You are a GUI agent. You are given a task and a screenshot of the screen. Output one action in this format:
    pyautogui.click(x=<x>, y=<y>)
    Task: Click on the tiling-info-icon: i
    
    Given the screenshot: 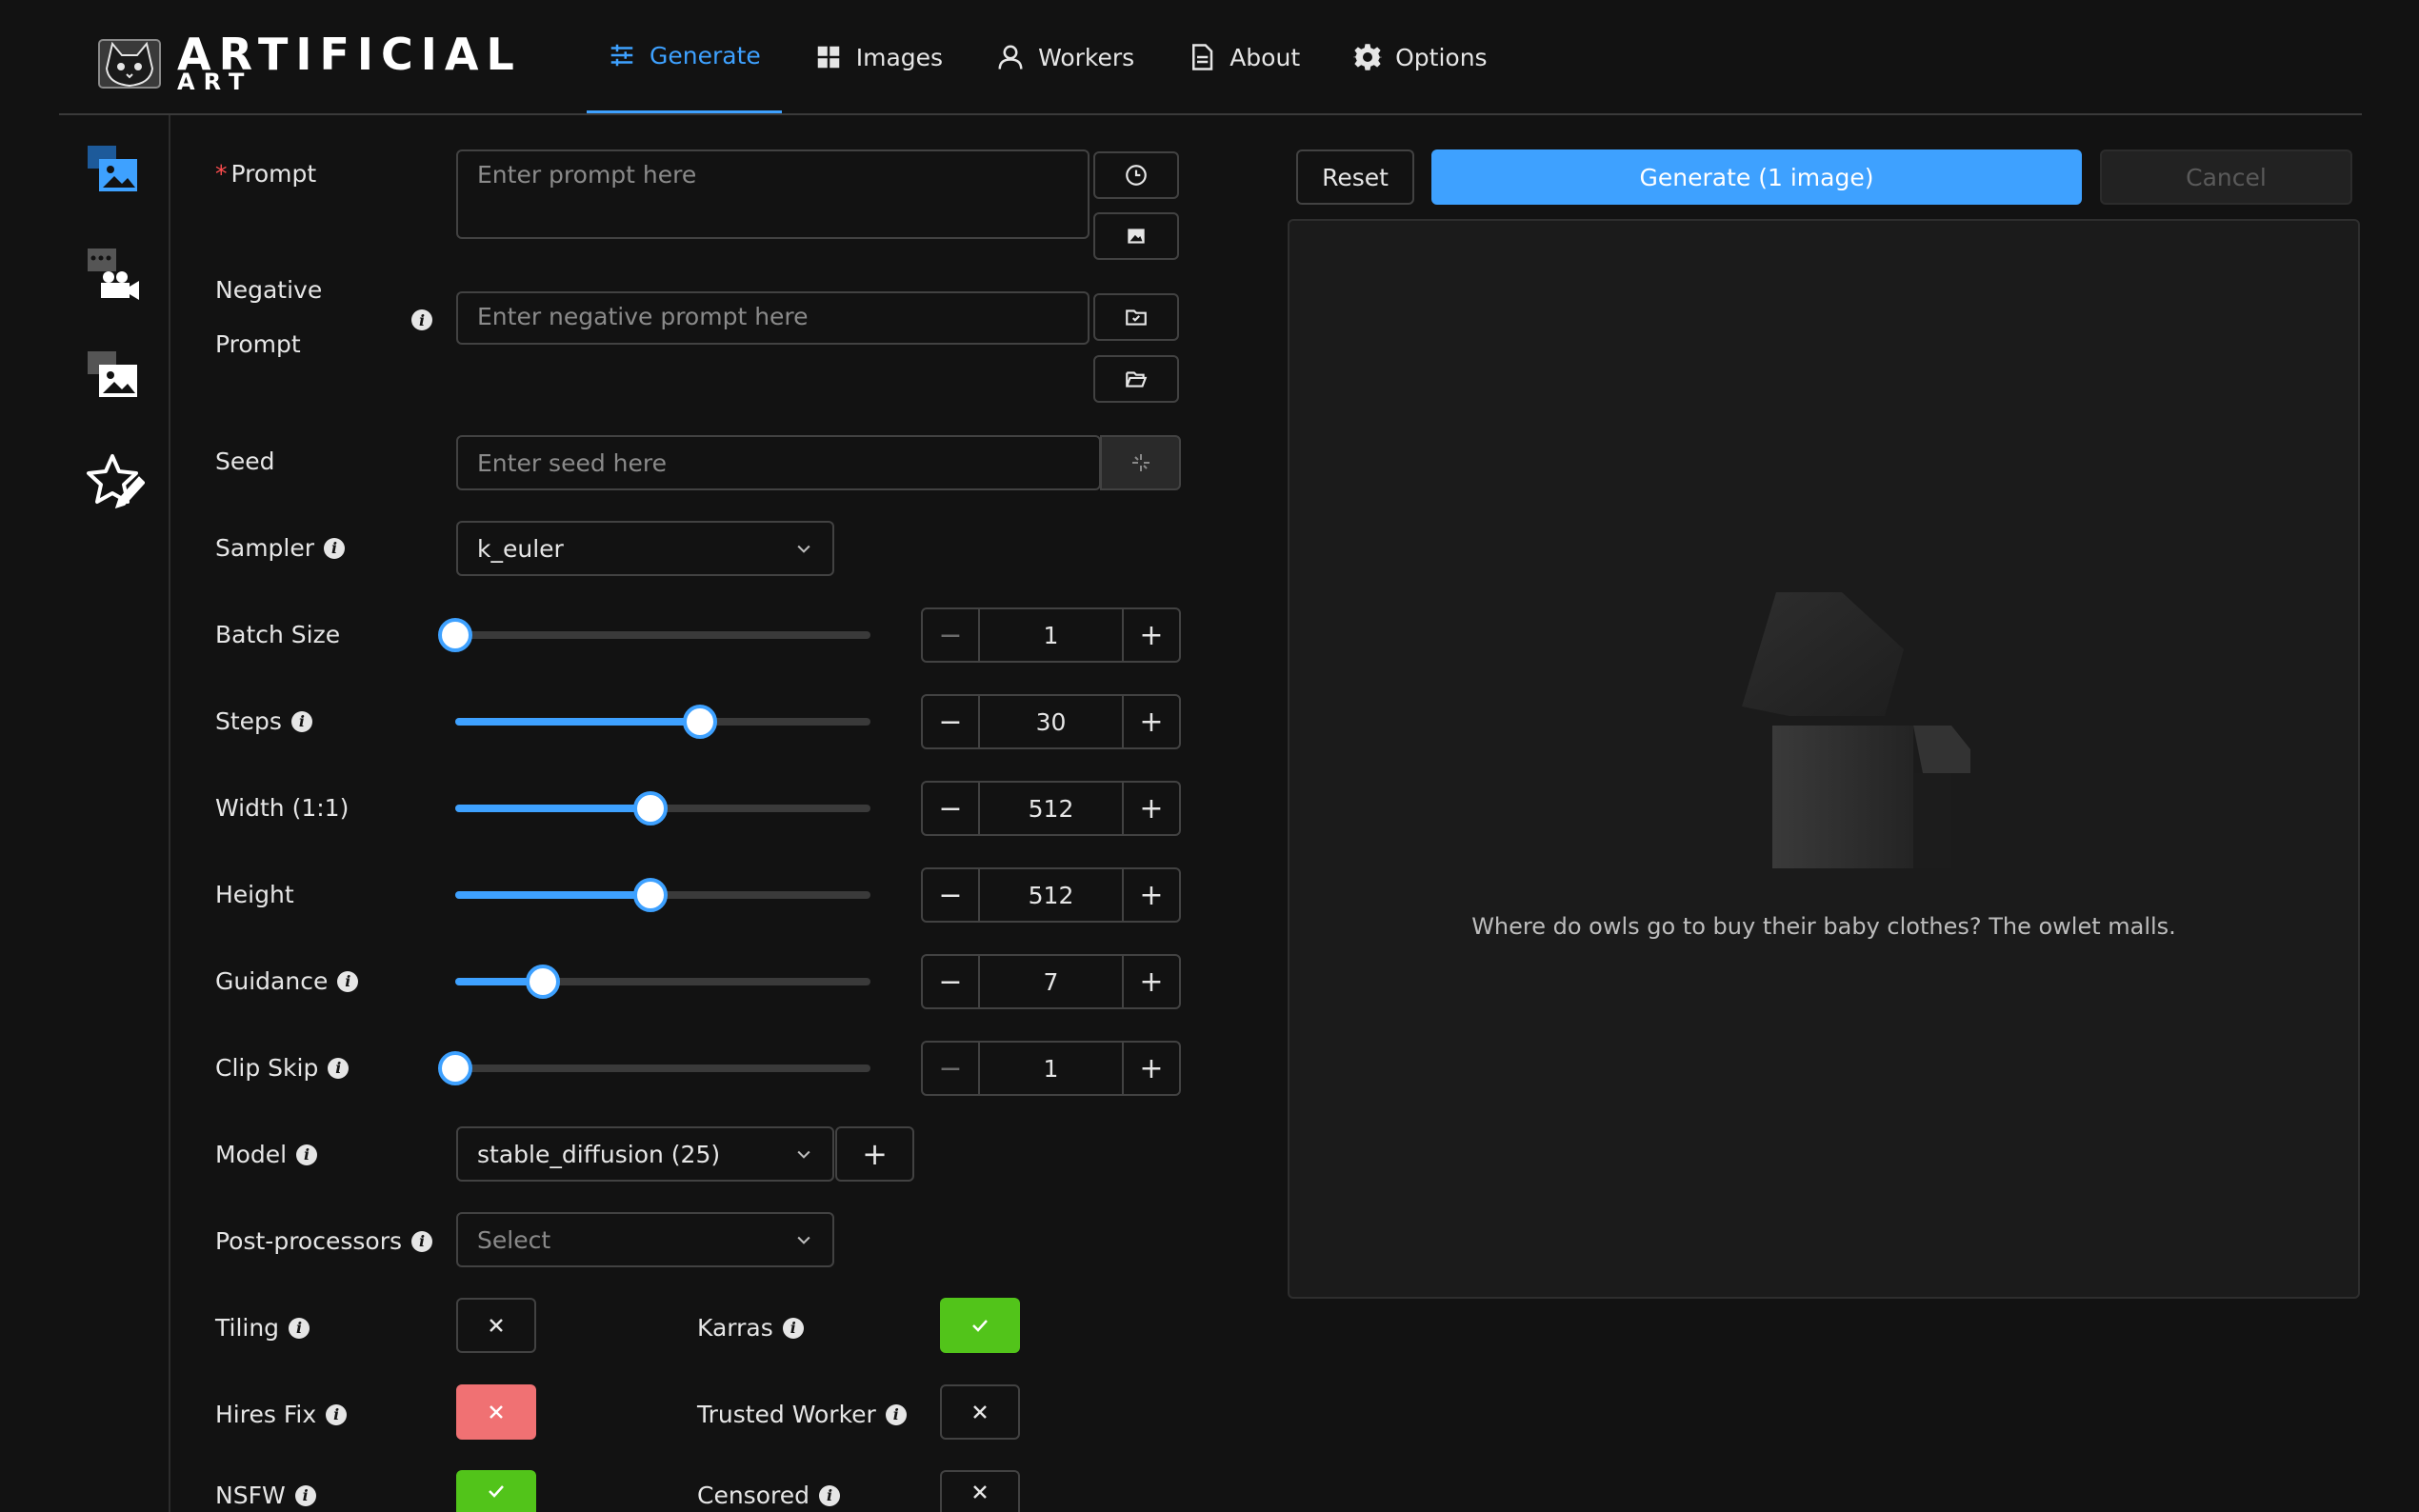 What is the action you would take?
    pyautogui.click(x=299, y=1328)
    